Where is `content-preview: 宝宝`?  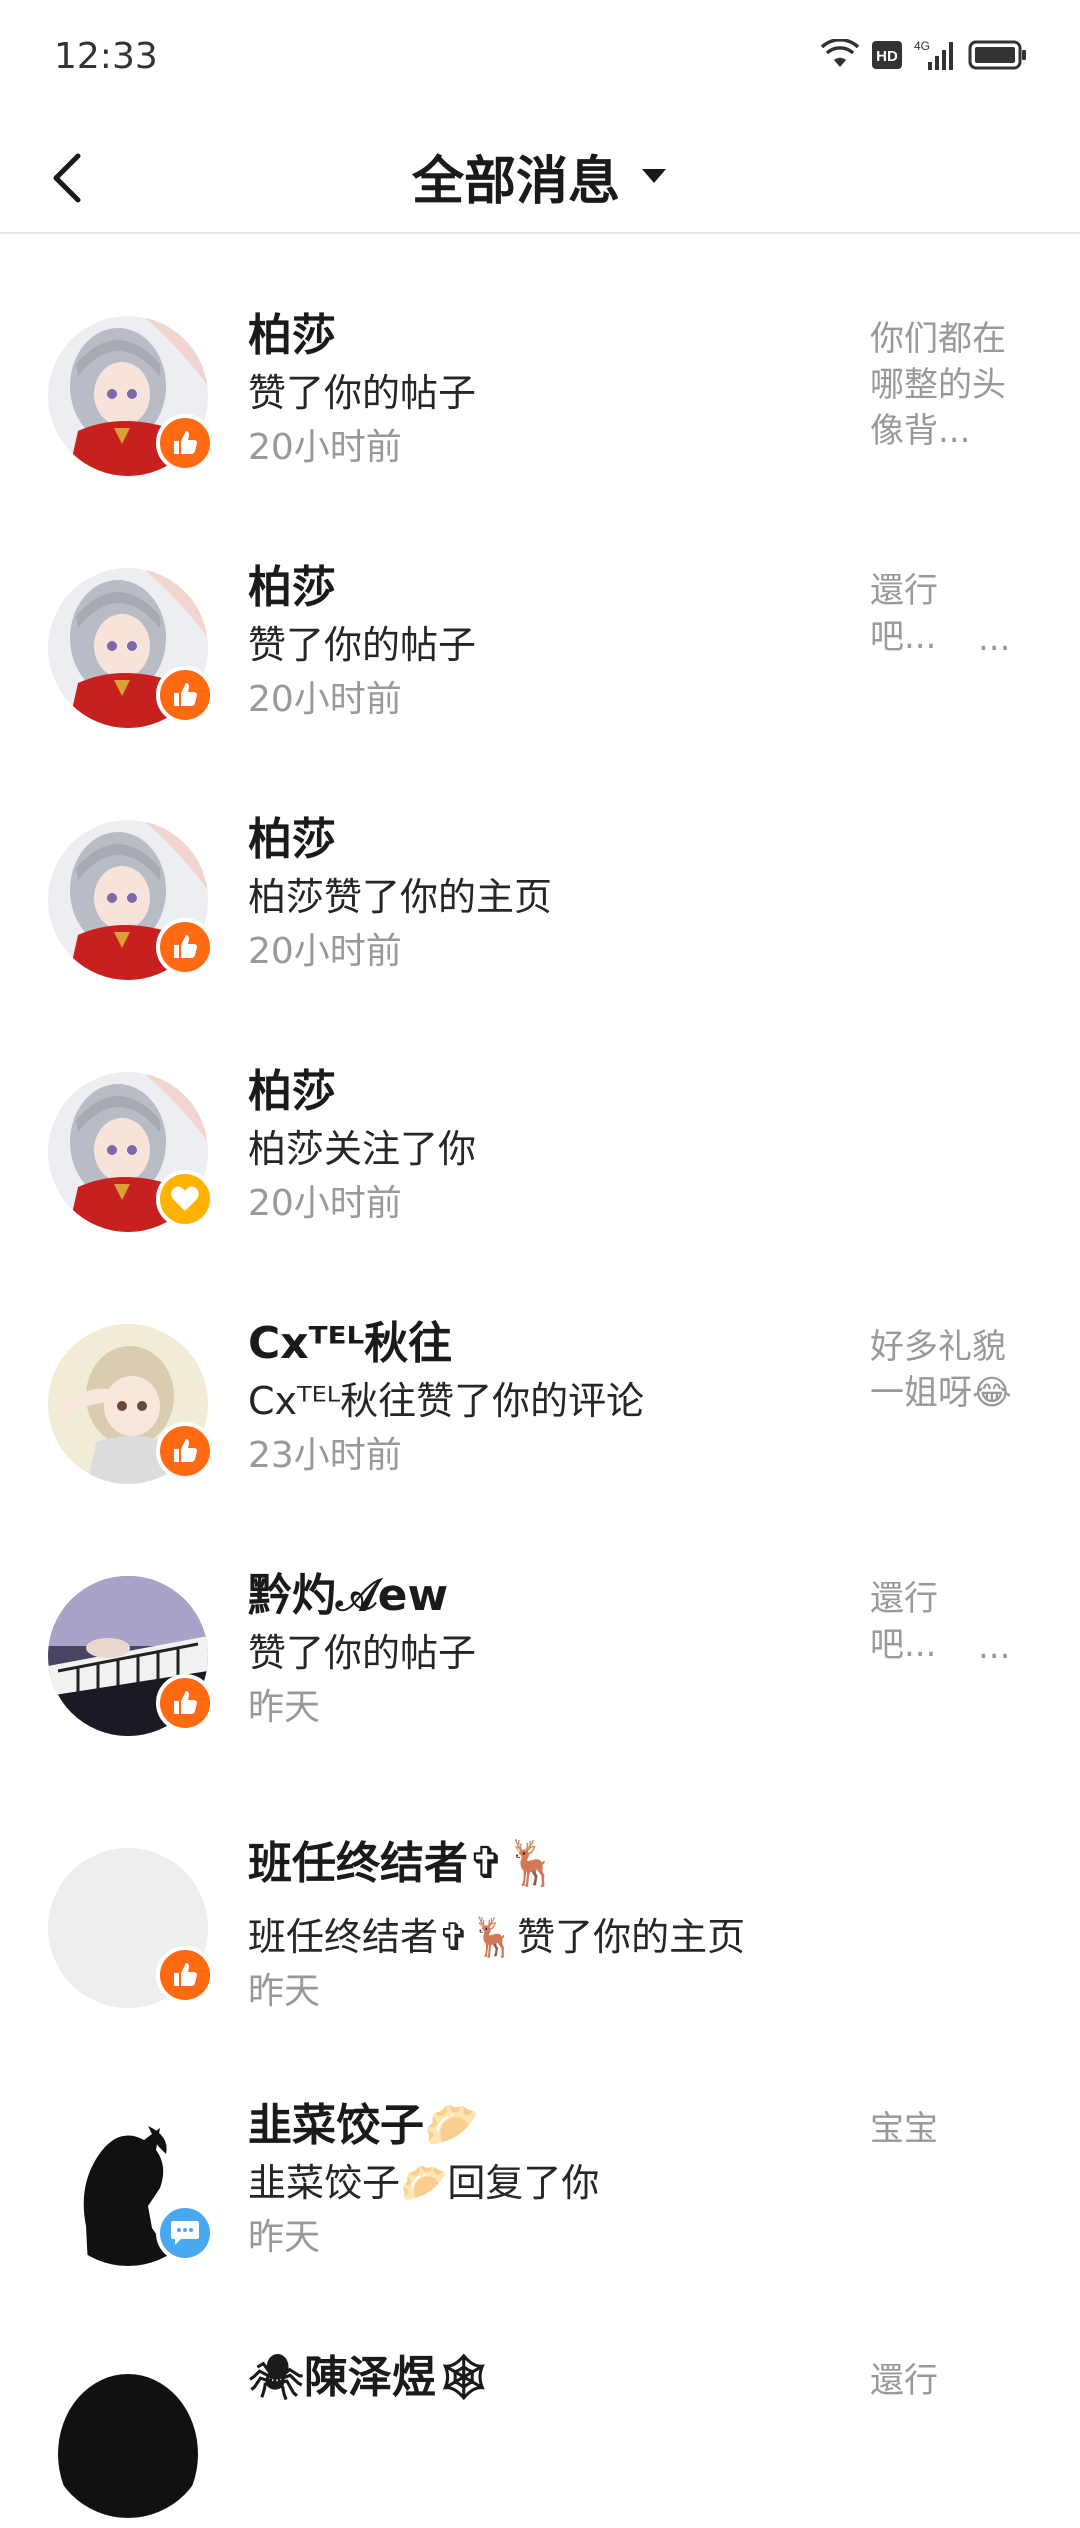 content-preview: 宝宝 is located at coordinates (950, 2129).